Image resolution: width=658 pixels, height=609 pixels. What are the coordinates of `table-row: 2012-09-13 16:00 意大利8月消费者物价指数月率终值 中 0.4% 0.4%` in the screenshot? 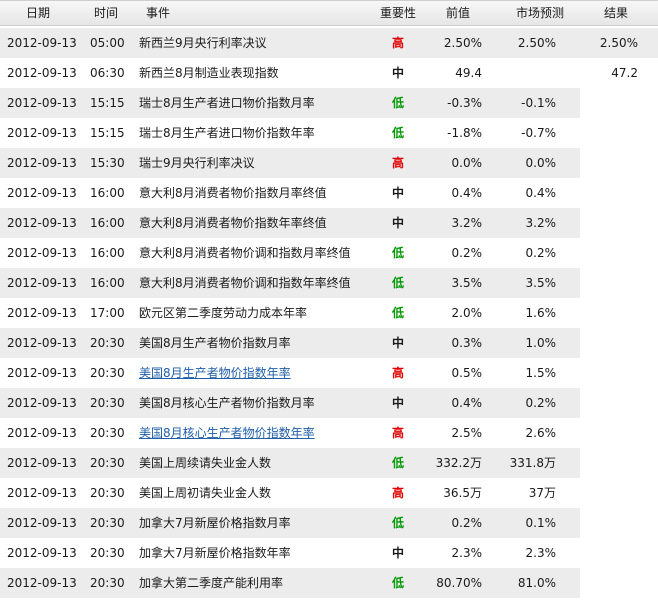 It's located at (329, 193).